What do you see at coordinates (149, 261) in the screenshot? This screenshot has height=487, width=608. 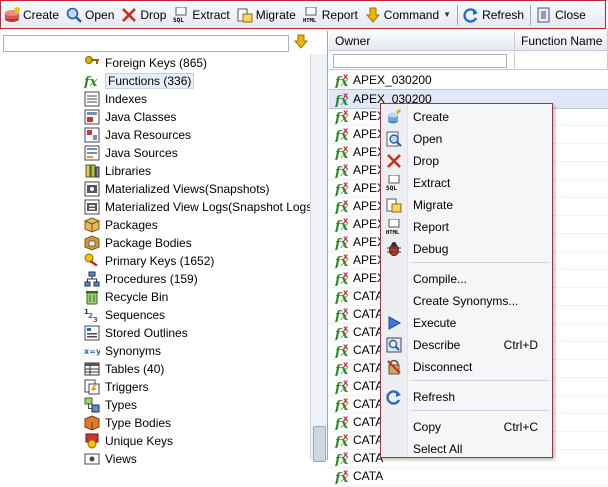 I see `tree-item: Primary Keys (1652)` at bounding box center [149, 261].